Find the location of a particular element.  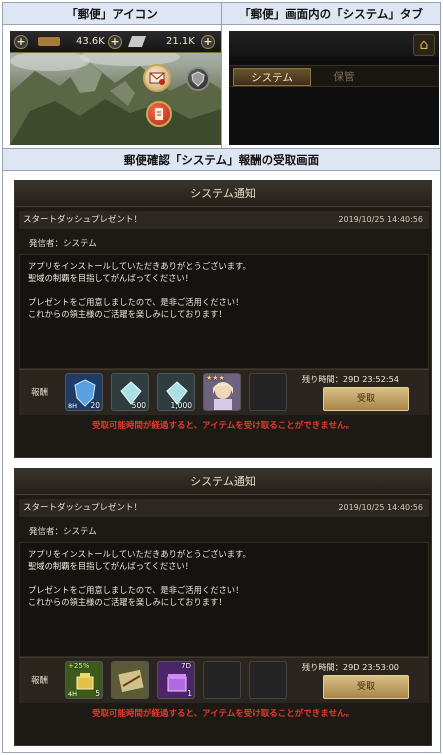

reward-item: 500 is located at coordinates (130, 392).